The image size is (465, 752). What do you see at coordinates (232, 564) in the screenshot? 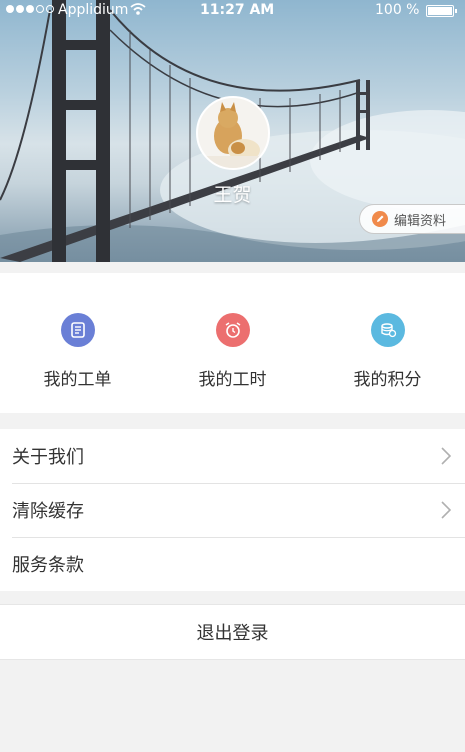
I see `menu-item-terms-of-service: 服务条款` at bounding box center [232, 564].